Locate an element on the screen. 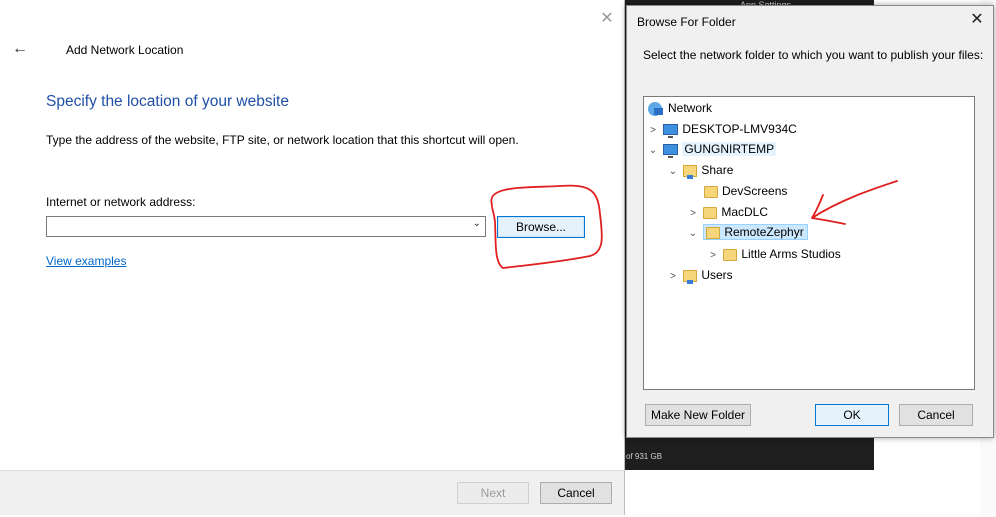  tree-node-users: > Users is located at coordinates (699, 275).